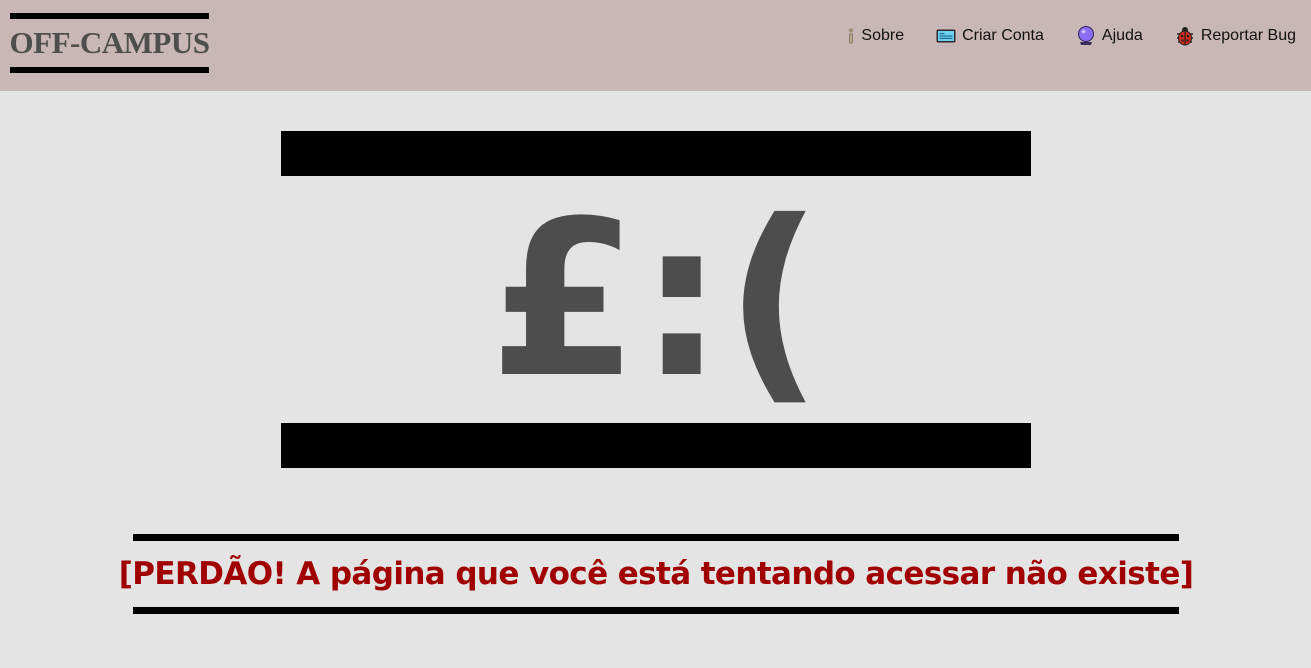 The height and width of the screenshot is (668, 1311). I want to click on nav-item-reportar-bug: Reportar Bug, so click(1235, 36).